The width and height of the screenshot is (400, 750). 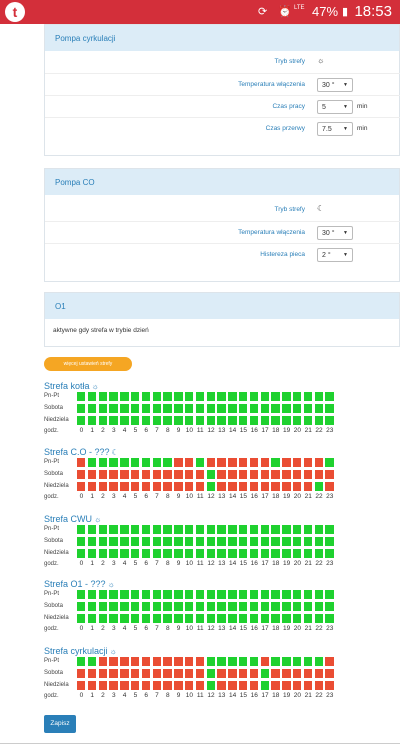 I want to click on more-zone-settings-button: więcej ustawień strefy, so click(x=88, y=364).